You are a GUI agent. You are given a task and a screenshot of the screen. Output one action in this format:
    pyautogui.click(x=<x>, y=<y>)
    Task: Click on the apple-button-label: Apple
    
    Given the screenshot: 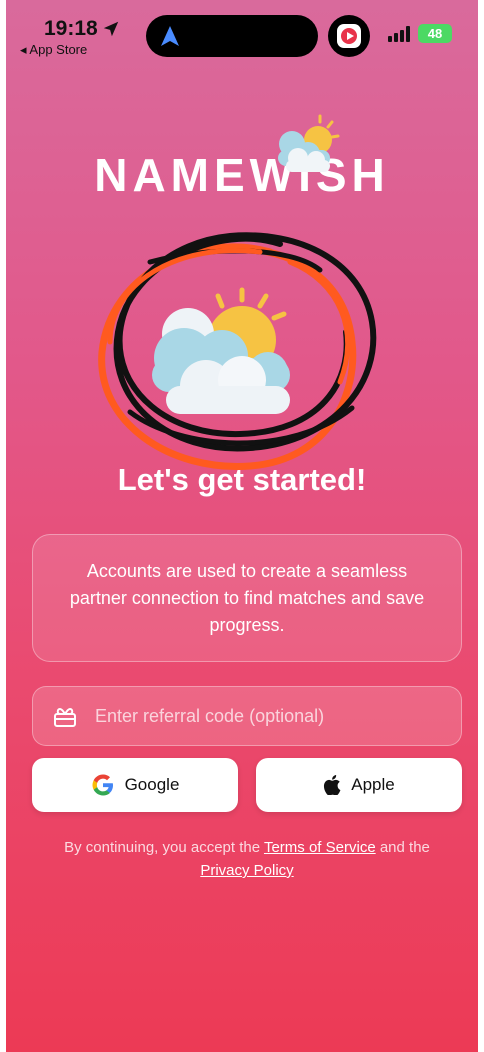 What is the action you would take?
    pyautogui.click(x=373, y=784)
    